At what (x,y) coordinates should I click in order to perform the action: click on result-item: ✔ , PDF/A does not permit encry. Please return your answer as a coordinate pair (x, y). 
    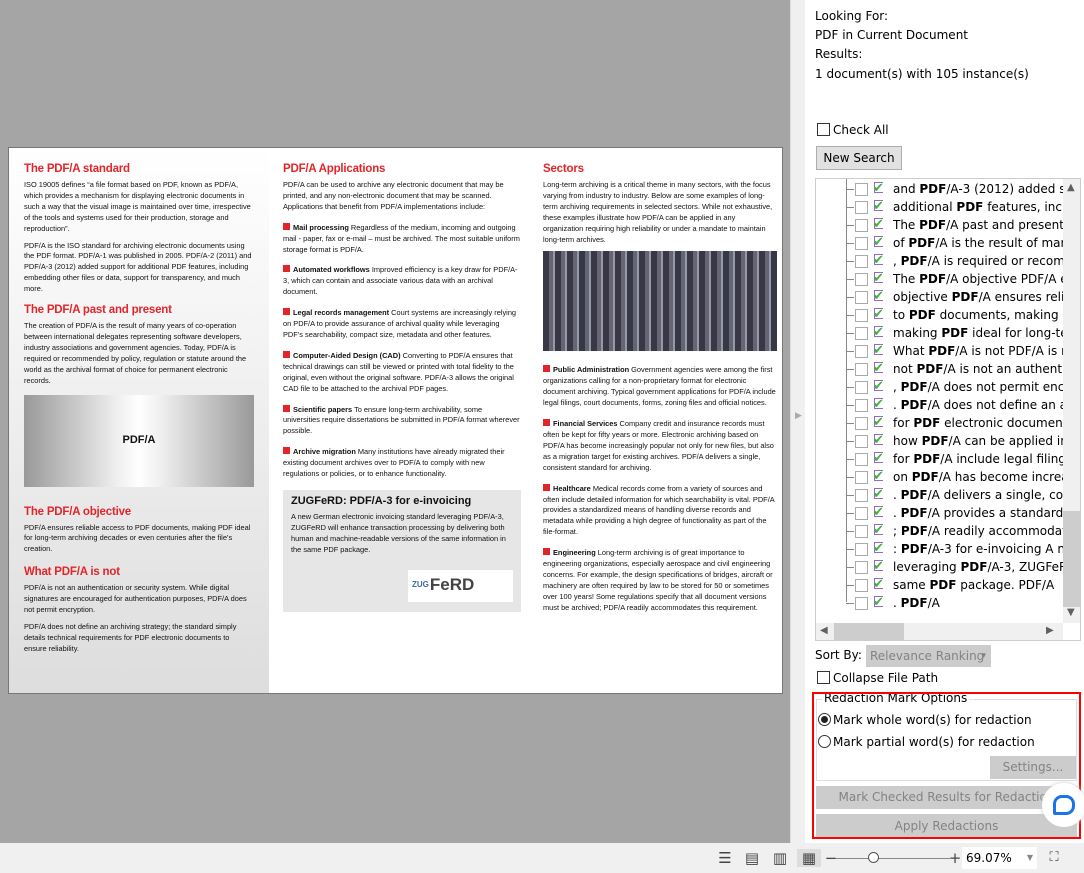
    Looking at the image, I should click on (939, 387).